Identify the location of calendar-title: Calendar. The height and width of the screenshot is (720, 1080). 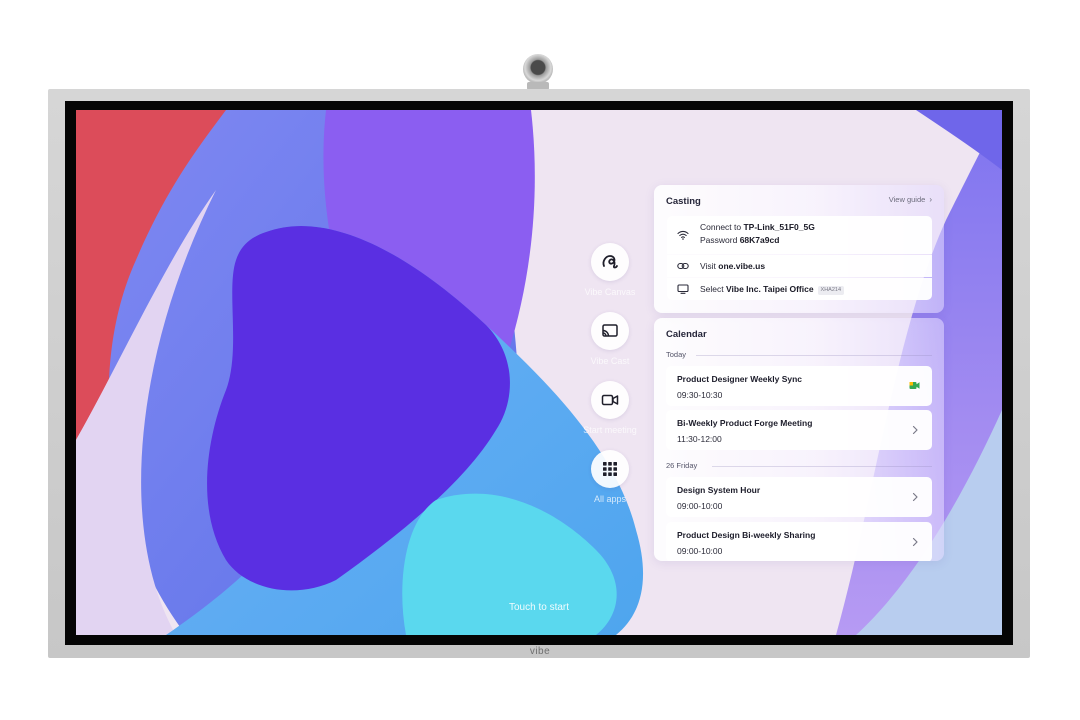
(686, 334).